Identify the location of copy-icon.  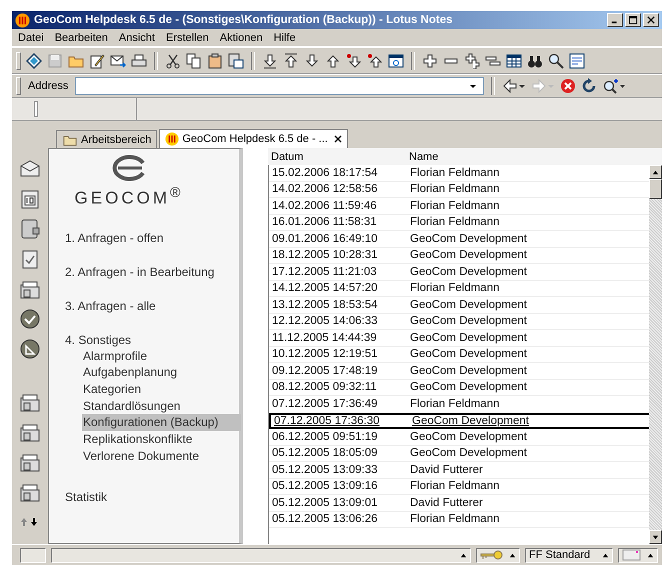
(194, 60).